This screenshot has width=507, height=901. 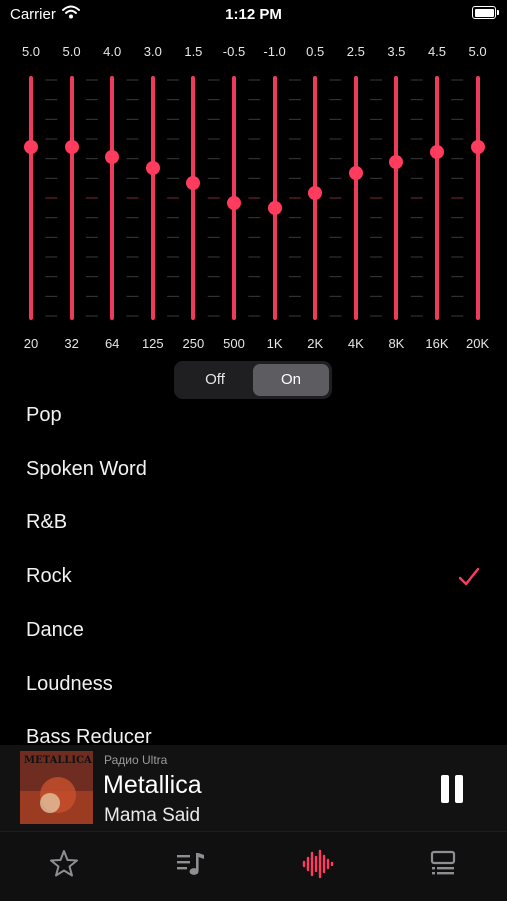 What do you see at coordinates (136, 760) in the screenshot?
I see `station-name: Радио Ultra` at bounding box center [136, 760].